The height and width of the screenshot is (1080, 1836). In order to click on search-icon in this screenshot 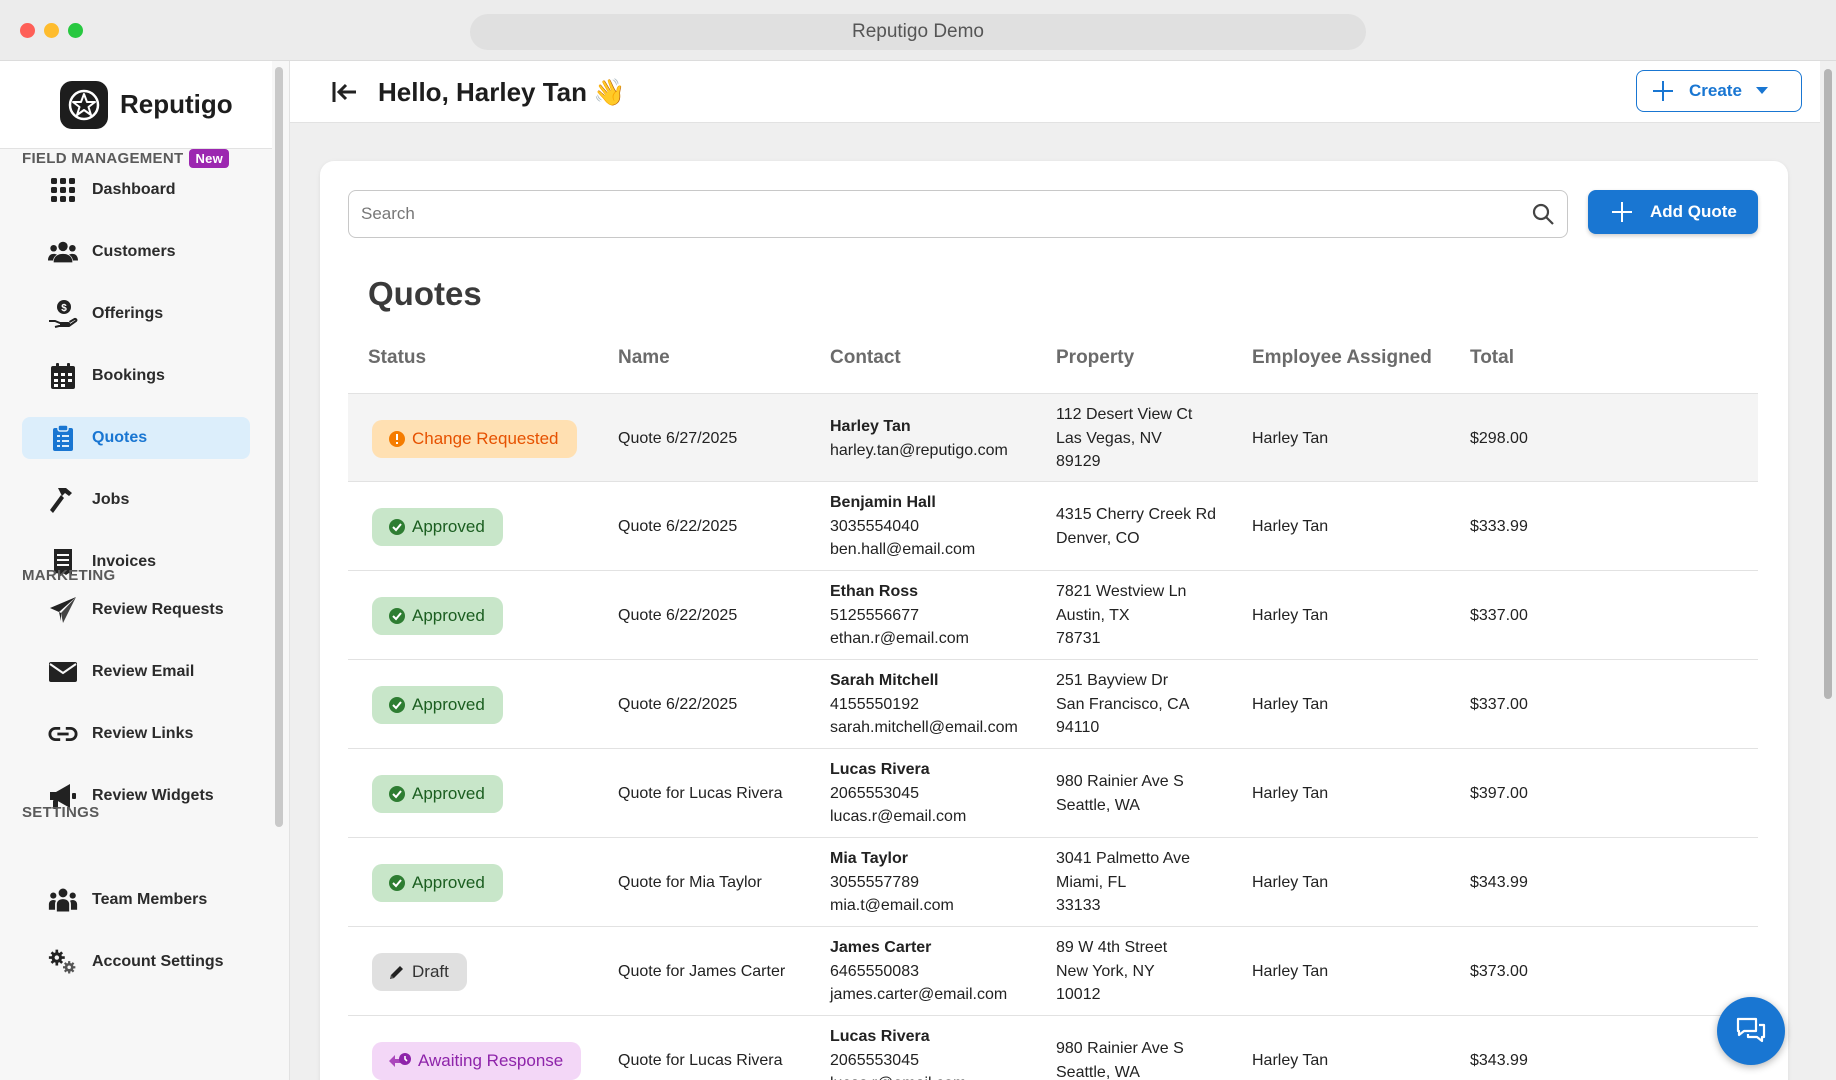, I will do `click(1543, 214)`.